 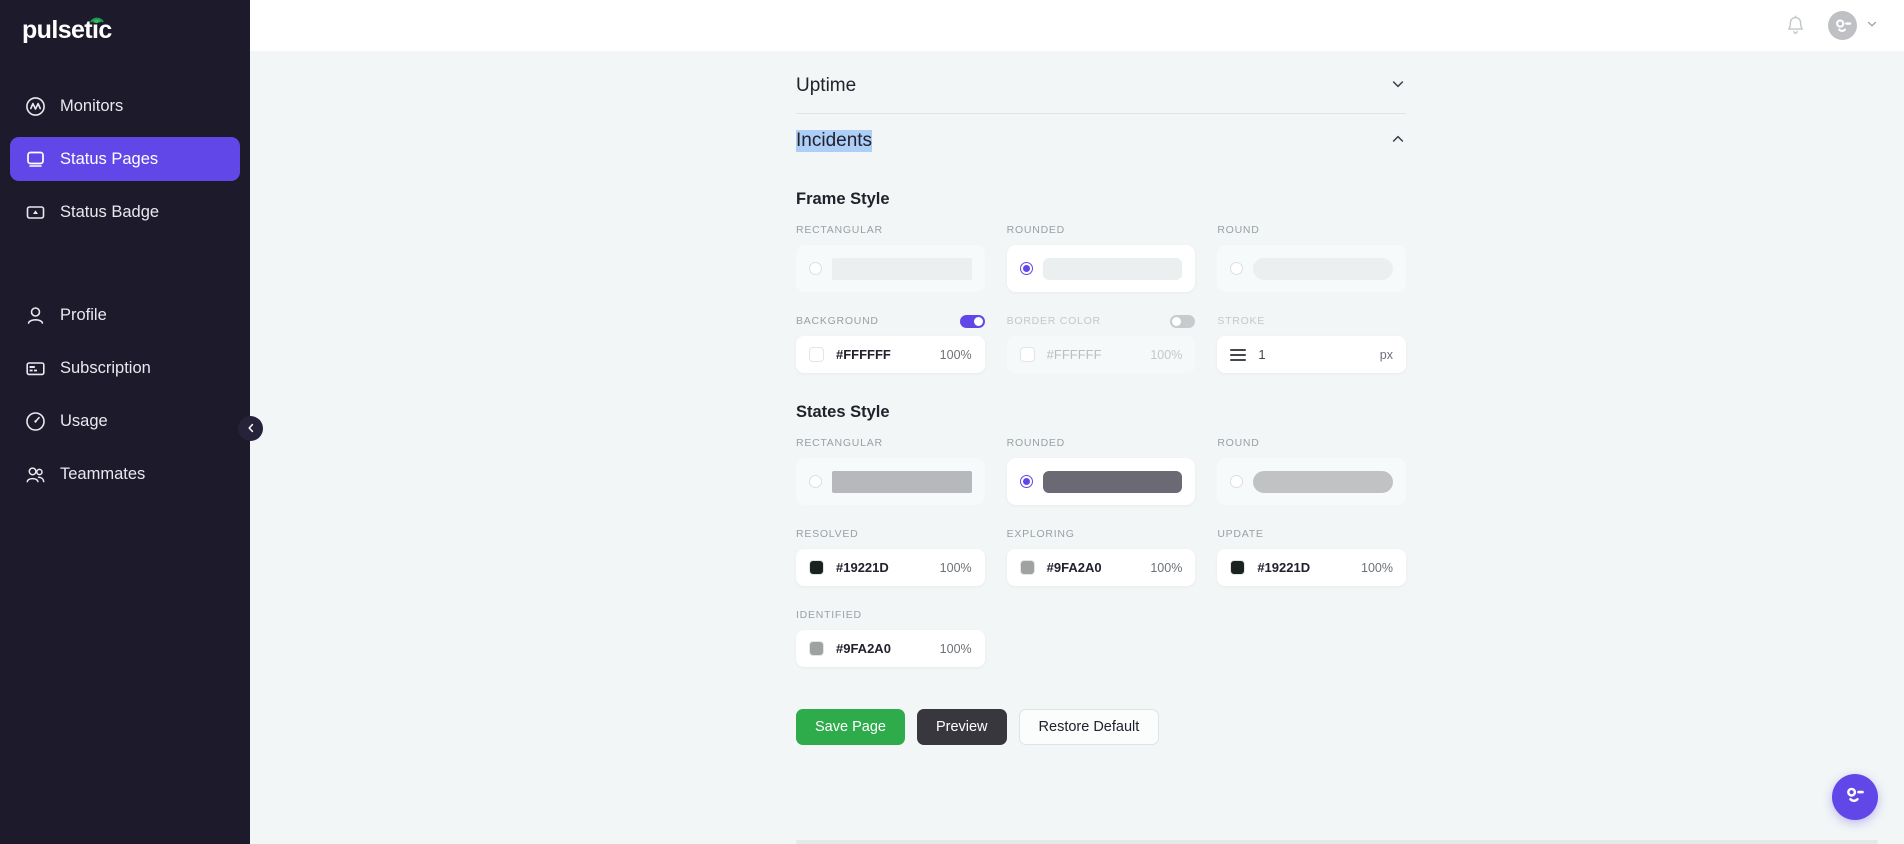 I want to click on sidebar-item-status-pages: Status Pages, so click(x=125, y=159).